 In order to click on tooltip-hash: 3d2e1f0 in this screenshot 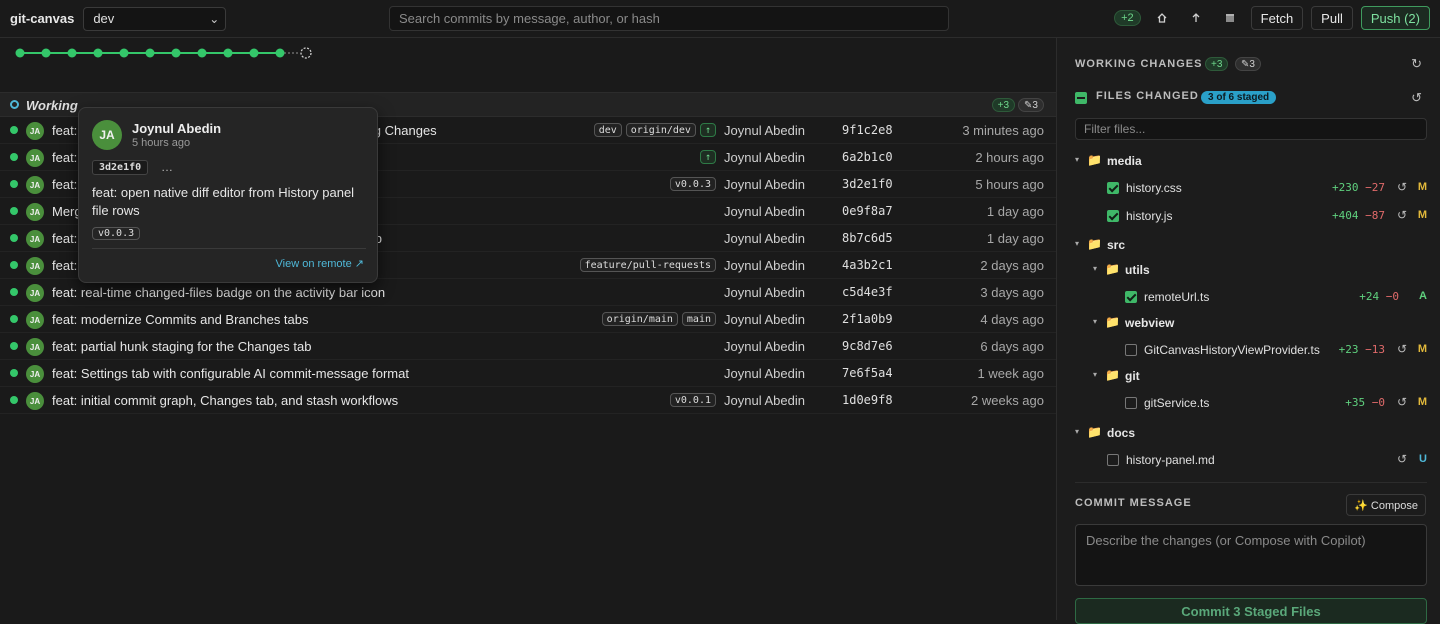, I will do `click(120, 167)`.